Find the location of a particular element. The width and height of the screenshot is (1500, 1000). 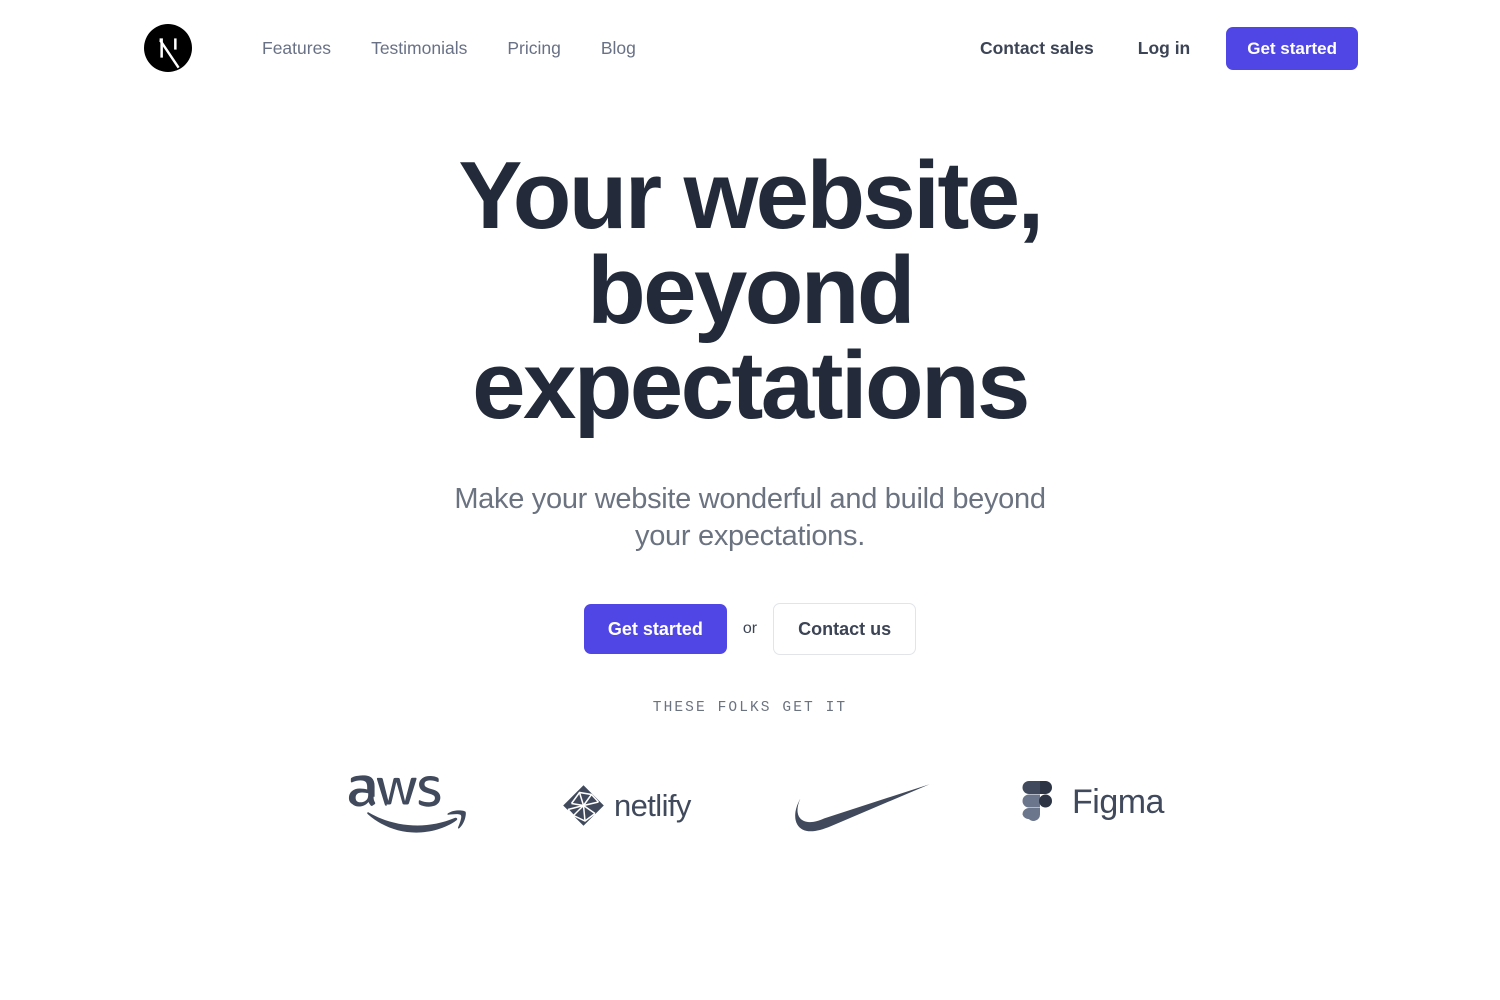

cta-separator-label: or is located at coordinates (750, 629).